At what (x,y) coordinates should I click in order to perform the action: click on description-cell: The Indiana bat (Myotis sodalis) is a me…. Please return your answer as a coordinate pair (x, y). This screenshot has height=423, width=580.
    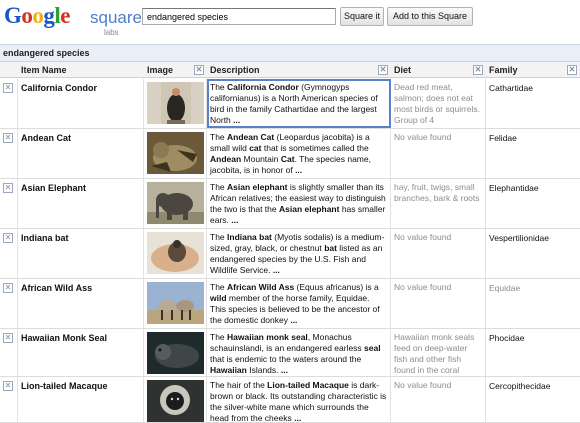
    Looking at the image, I should click on (299, 253).